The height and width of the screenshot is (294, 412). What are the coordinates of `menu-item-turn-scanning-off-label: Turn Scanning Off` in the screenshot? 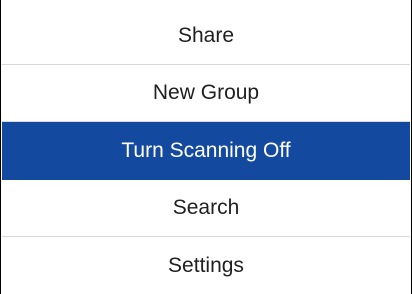 It's located at (206, 150).